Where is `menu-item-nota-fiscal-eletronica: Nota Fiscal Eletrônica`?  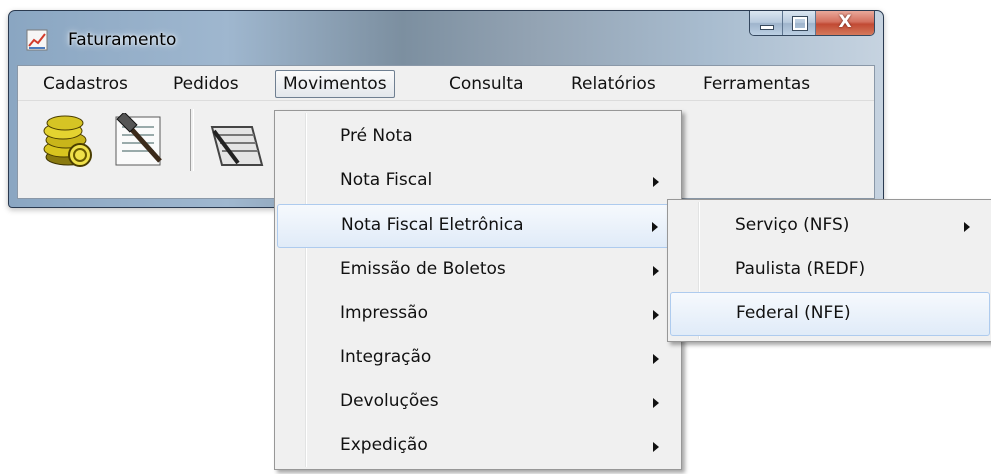
menu-item-nota-fiscal-eletronica: Nota Fiscal Eletrônica is located at coordinates (478, 226).